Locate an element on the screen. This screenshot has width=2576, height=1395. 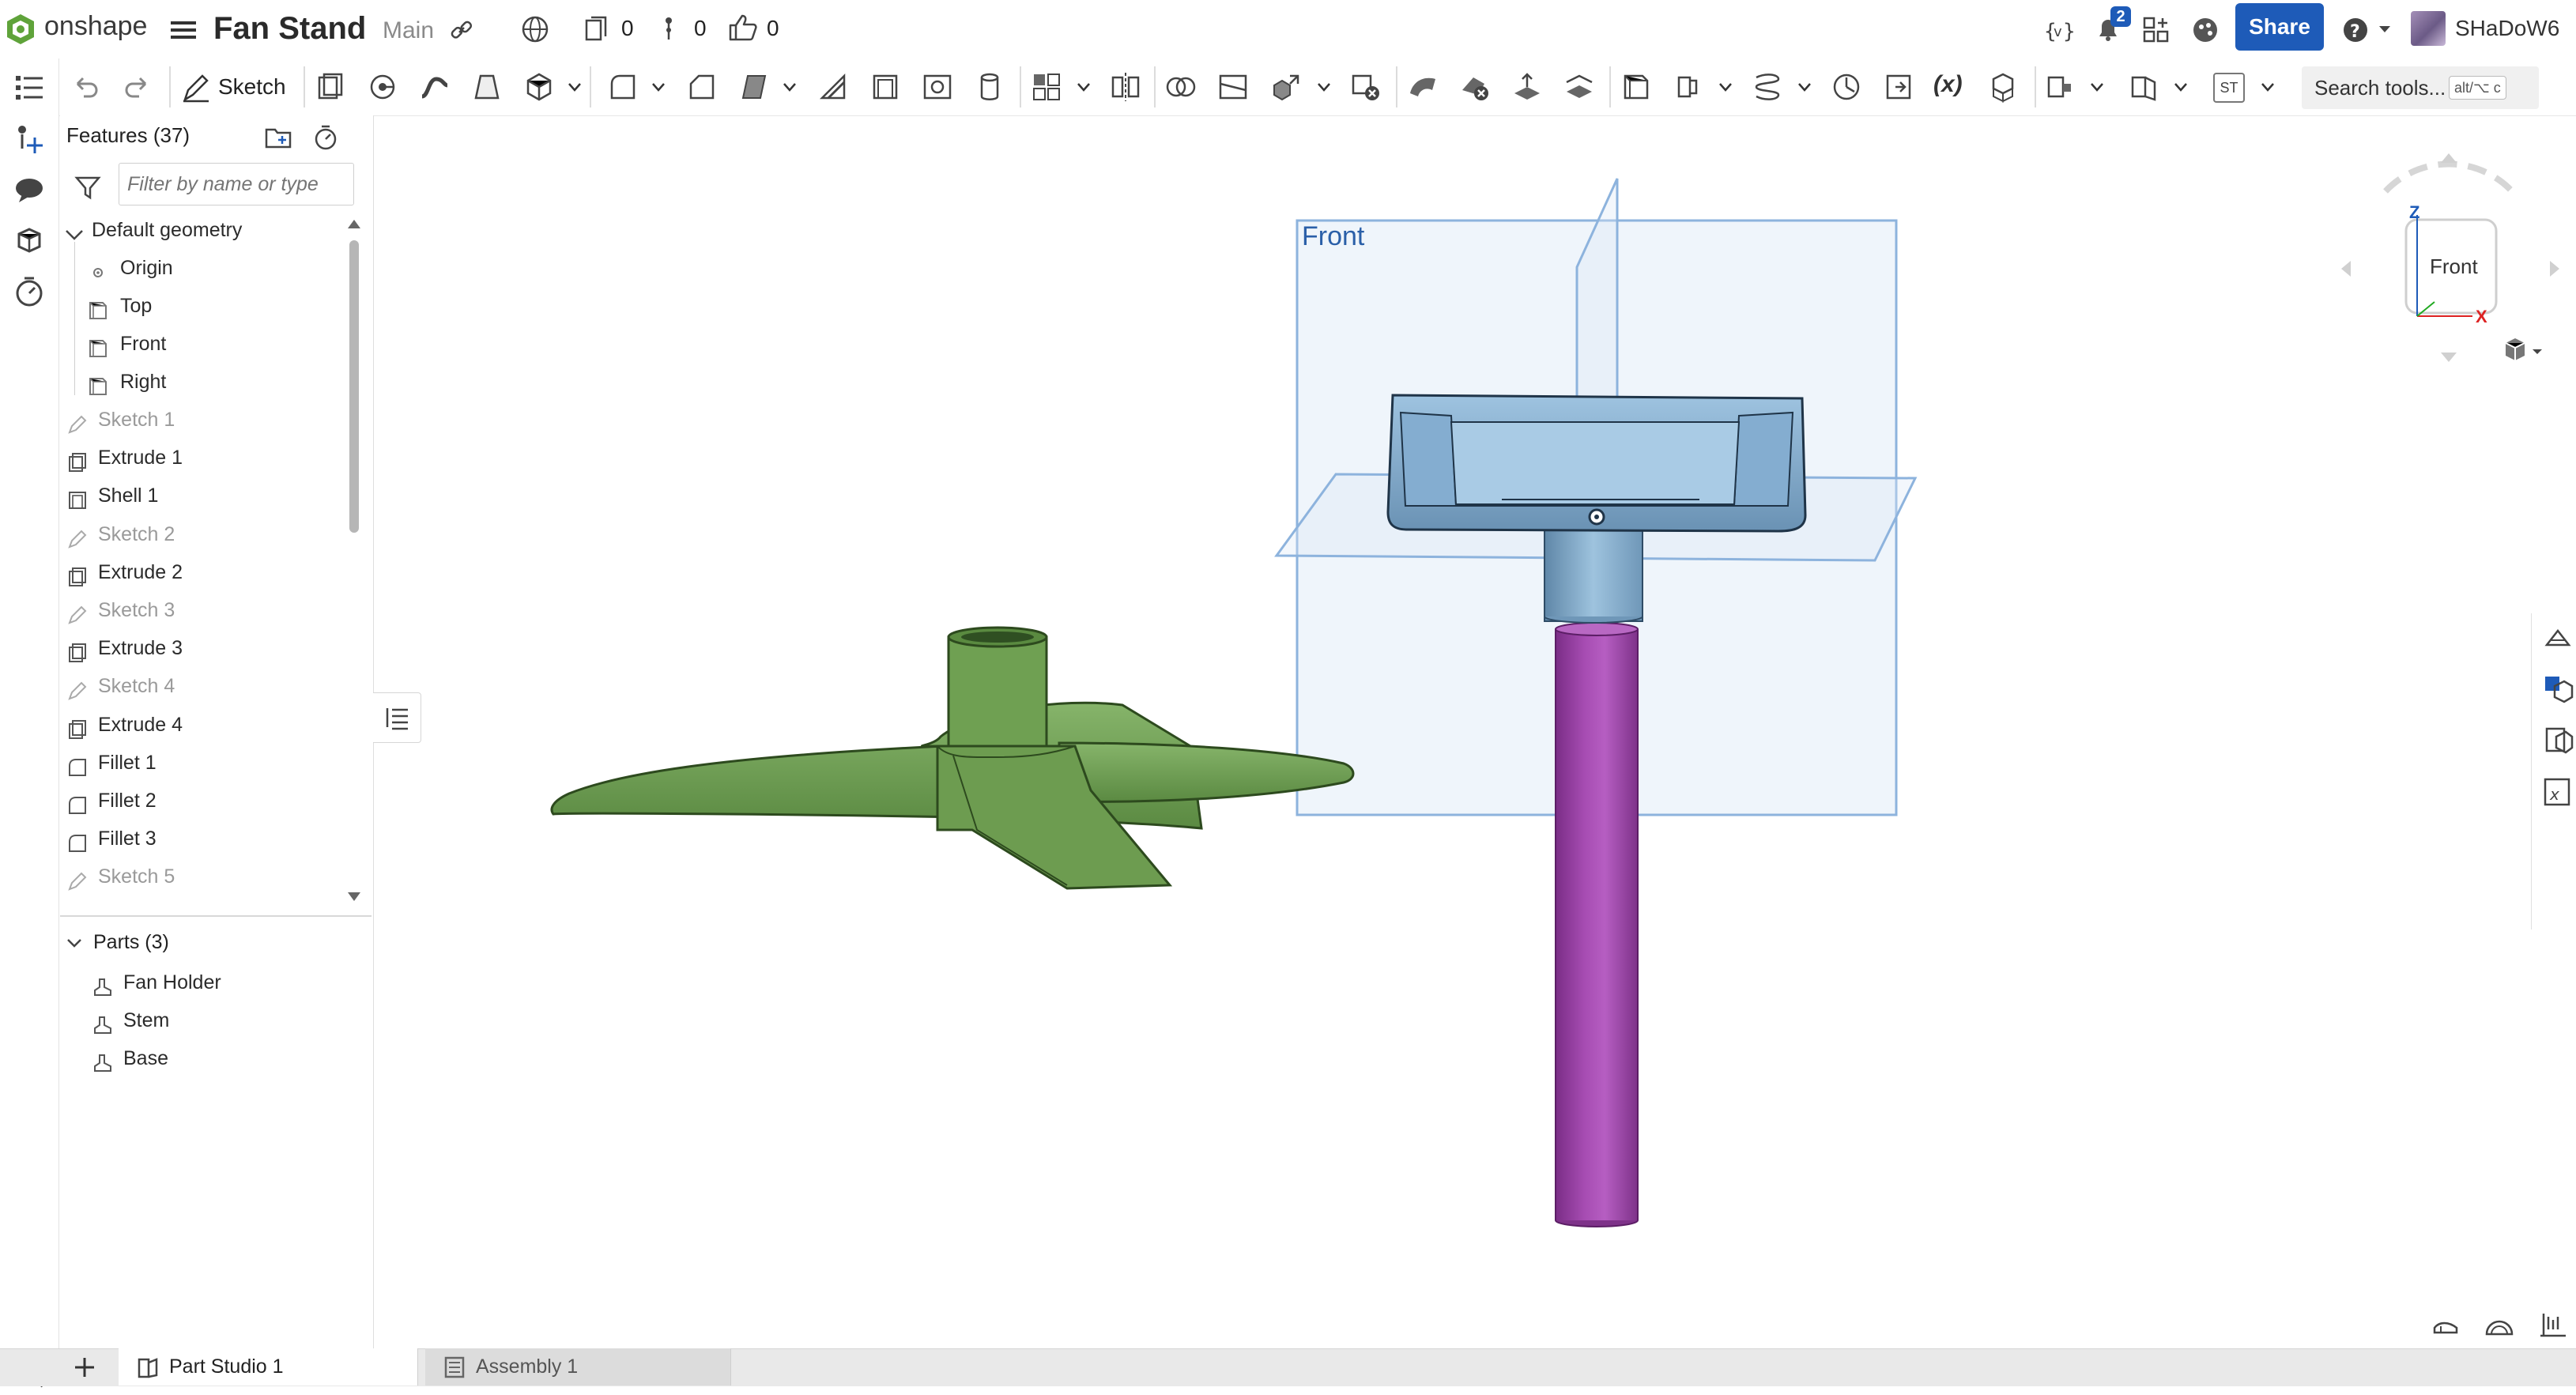
feature-item: Extrude 1 is located at coordinates (202, 457).